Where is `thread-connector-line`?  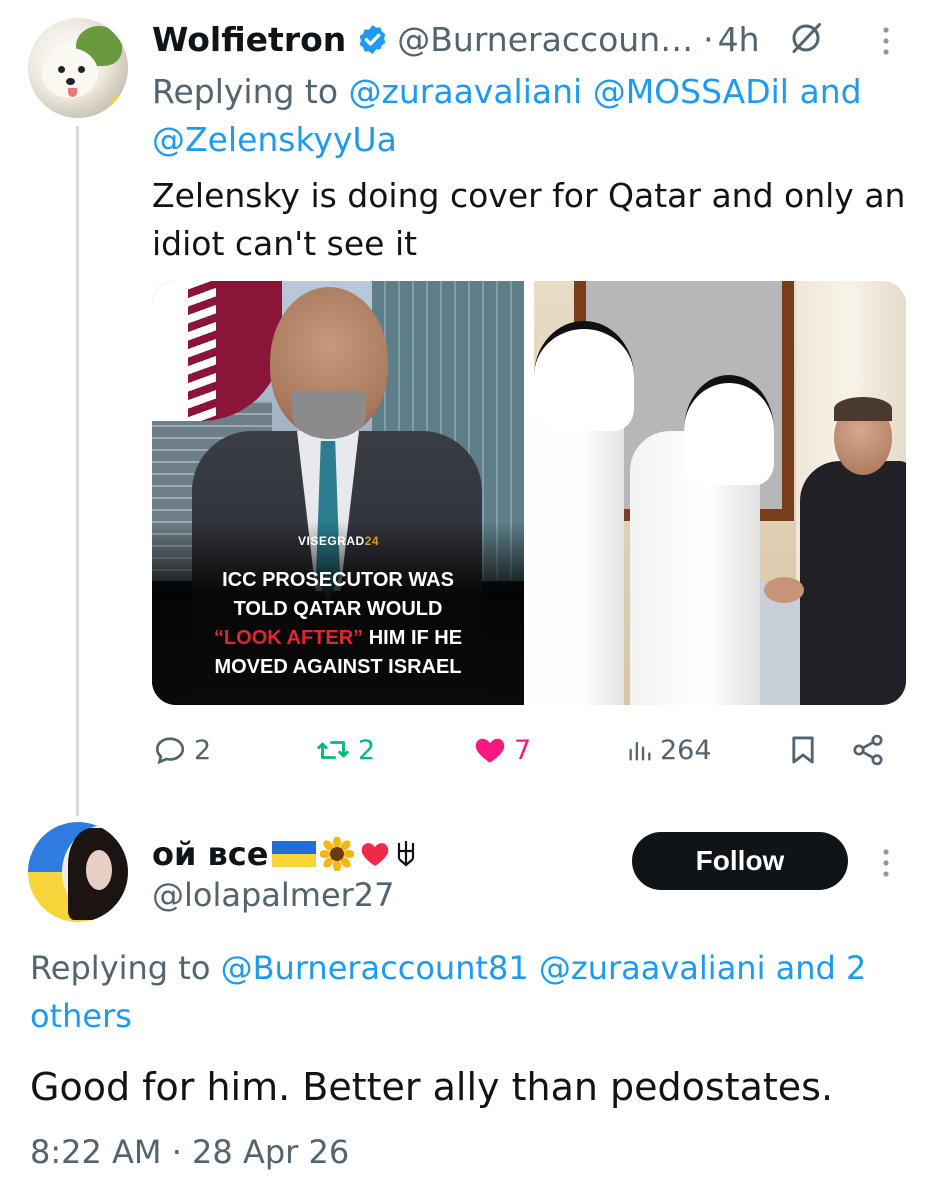 thread-connector-line is located at coordinates (77, 471).